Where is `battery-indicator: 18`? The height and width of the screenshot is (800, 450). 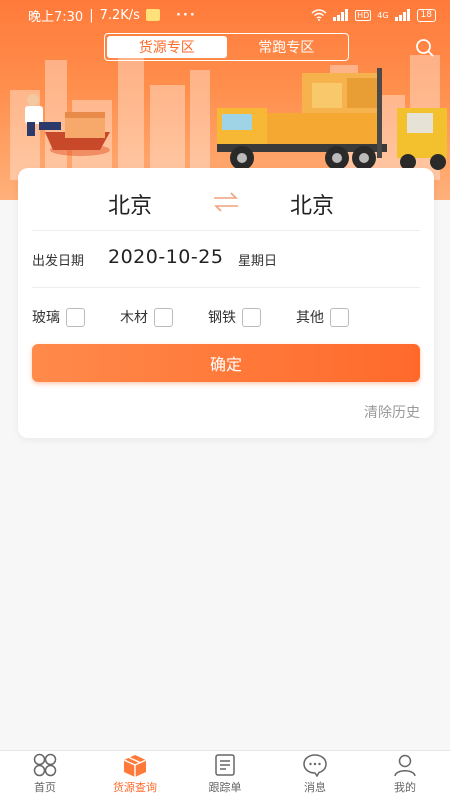 battery-indicator: 18 is located at coordinates (426, 15).